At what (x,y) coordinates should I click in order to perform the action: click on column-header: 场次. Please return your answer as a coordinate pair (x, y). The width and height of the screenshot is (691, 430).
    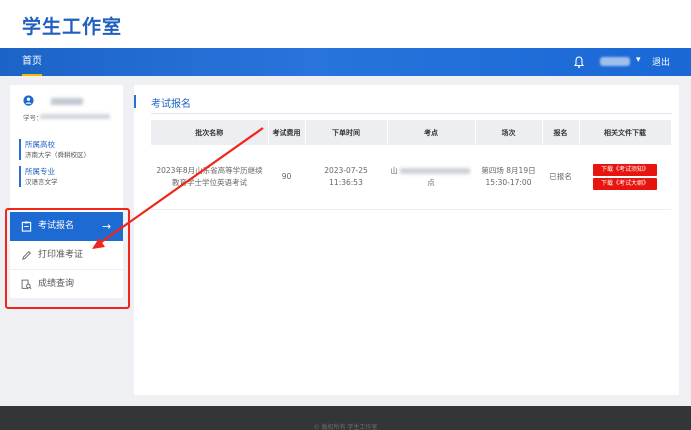
    Looking at the image, I should click on (509, 132).